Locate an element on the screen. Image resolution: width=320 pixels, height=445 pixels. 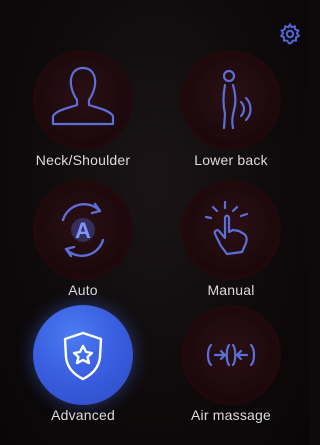
mode-label: Auto is located at coordinates (83, 290).